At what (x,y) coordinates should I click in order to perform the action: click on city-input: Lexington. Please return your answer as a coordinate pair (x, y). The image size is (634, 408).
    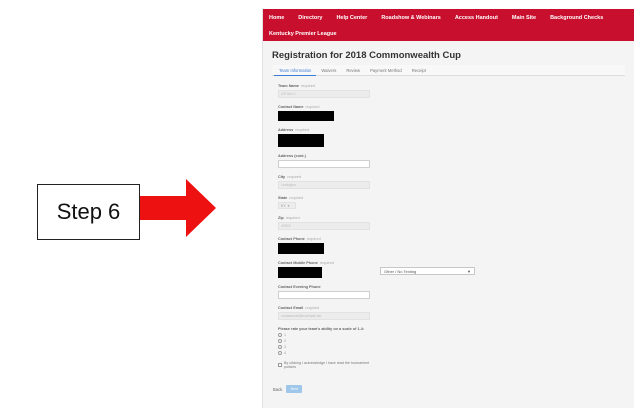
    Looking at the image, I should click on (324, 185).